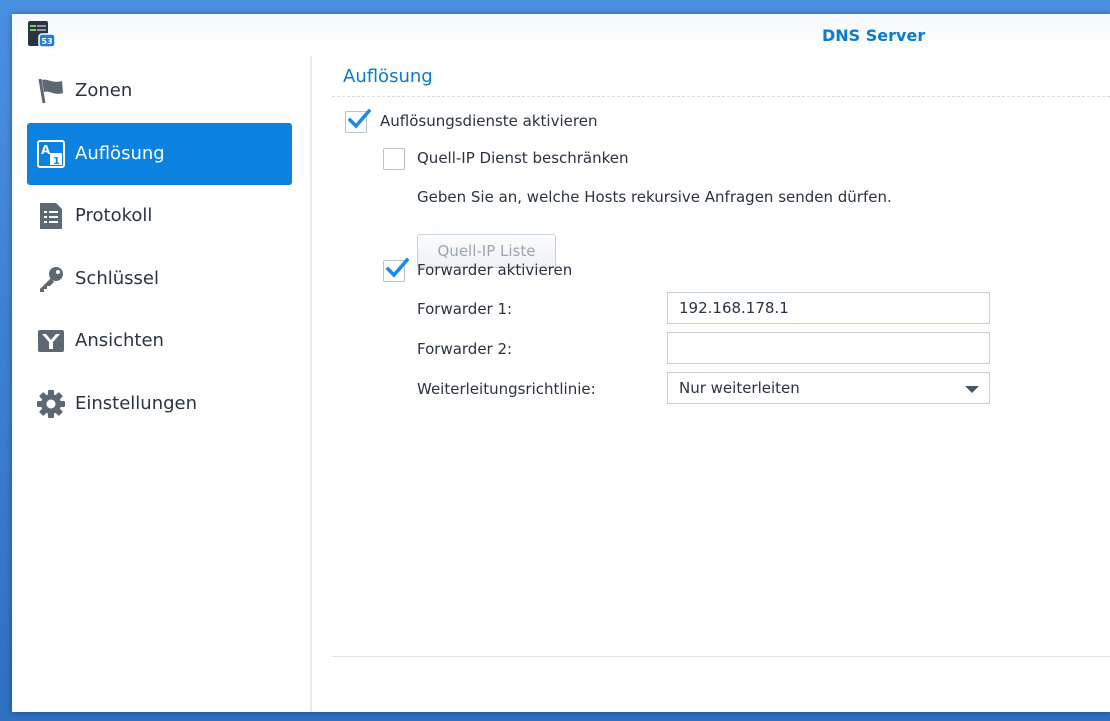  I want to click on limit-source-ip-label: Quell-IP Dienst beschränken, so click(523, 158).